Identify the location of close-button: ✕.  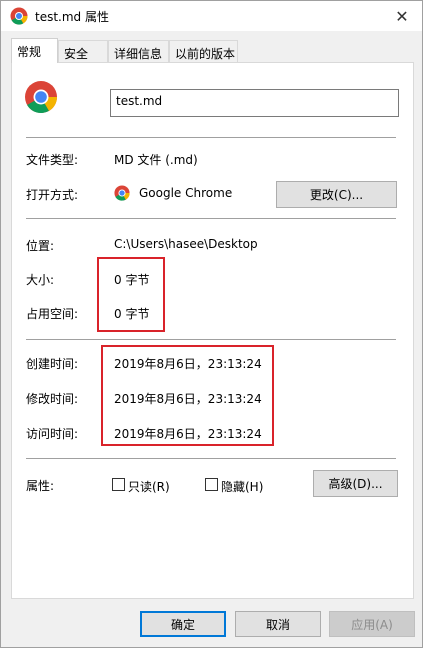
(402, 16).